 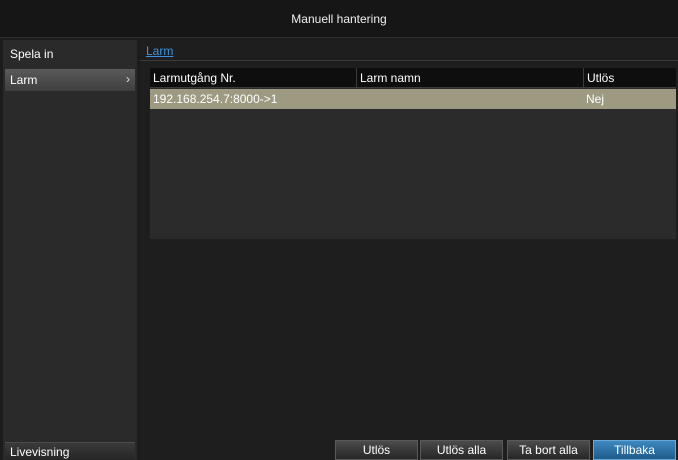 I want to click on column-header-alarm-name: Larm namn, so click(x=469, y=78).